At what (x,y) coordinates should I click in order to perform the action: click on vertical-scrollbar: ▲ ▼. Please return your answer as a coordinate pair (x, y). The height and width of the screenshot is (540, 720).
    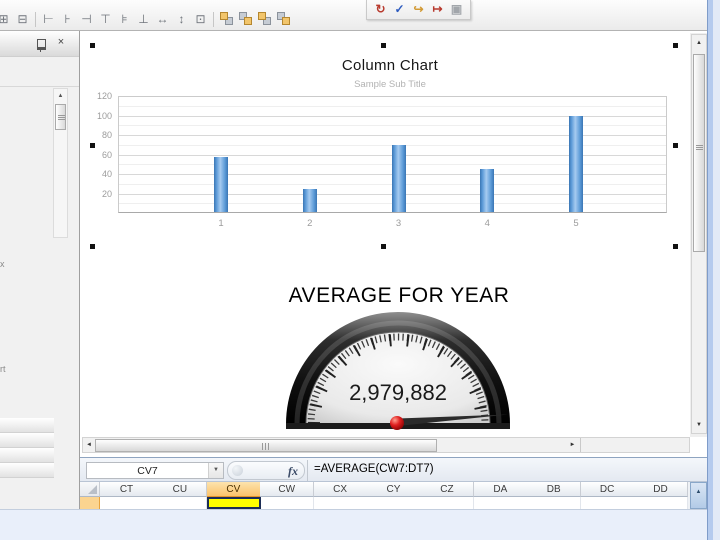
    Looking at the image, I should click on (699, 234).